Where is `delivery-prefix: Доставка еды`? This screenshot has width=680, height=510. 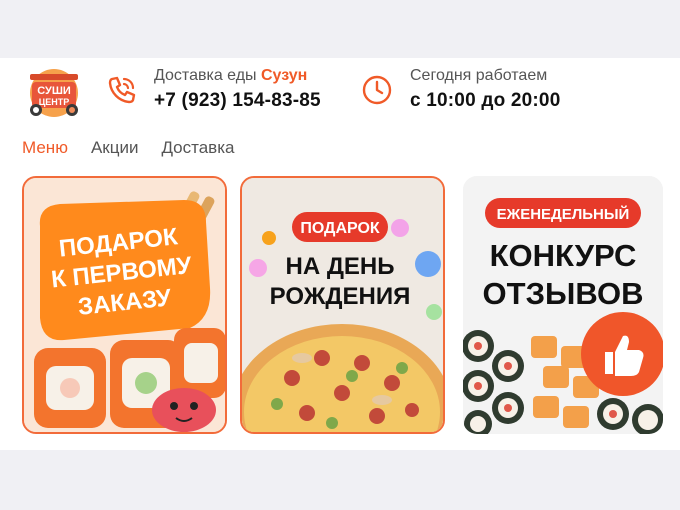
delivery-prefix: Доставка еды is located at coordinates (207, 75).